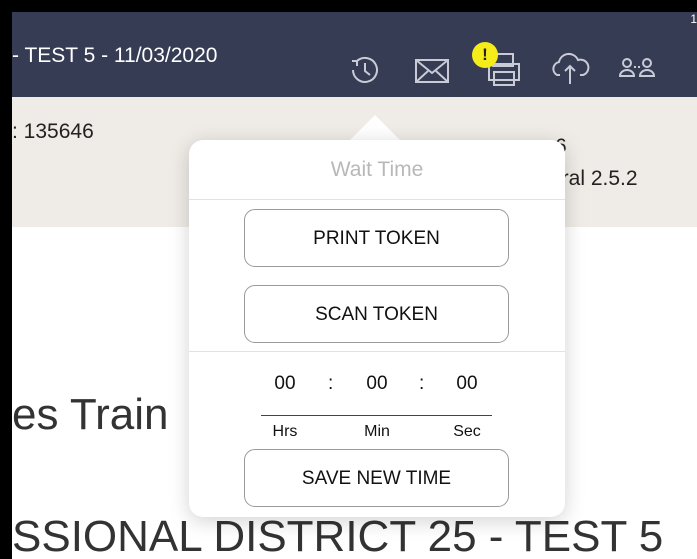  I want to click on record-id: : 135646, so click(53, 131).